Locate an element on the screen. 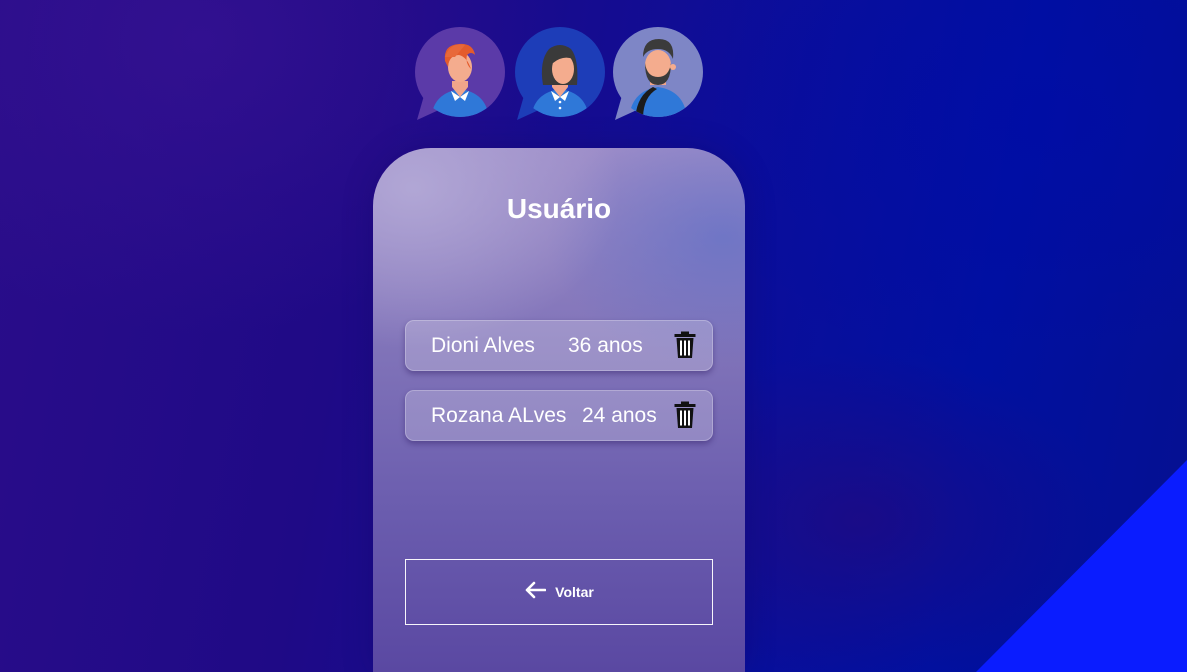 The image size is (1187, 672). back-button-content: Voltar is located at coordinates (559, 592).